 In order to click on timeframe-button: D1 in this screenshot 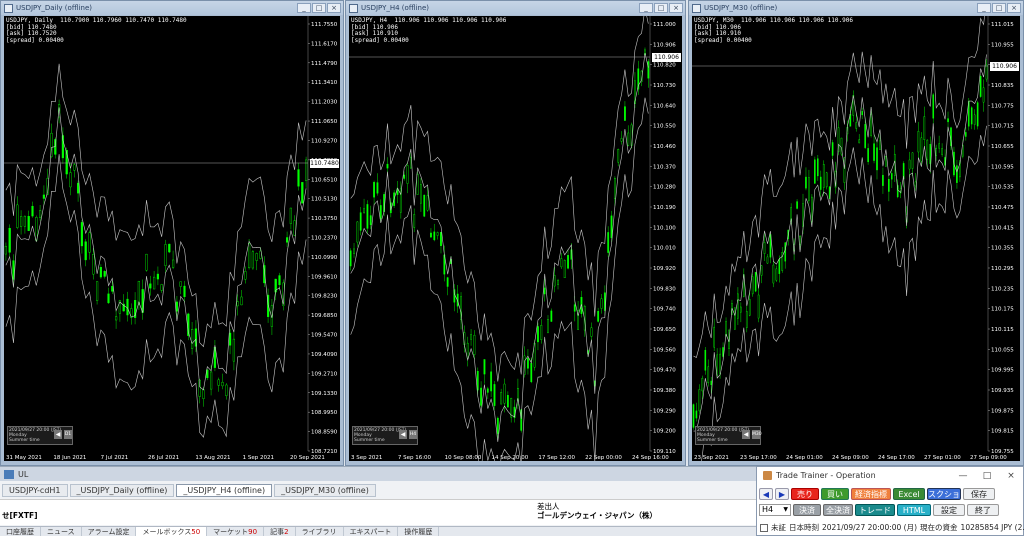, I will do `click(68, 434)`.